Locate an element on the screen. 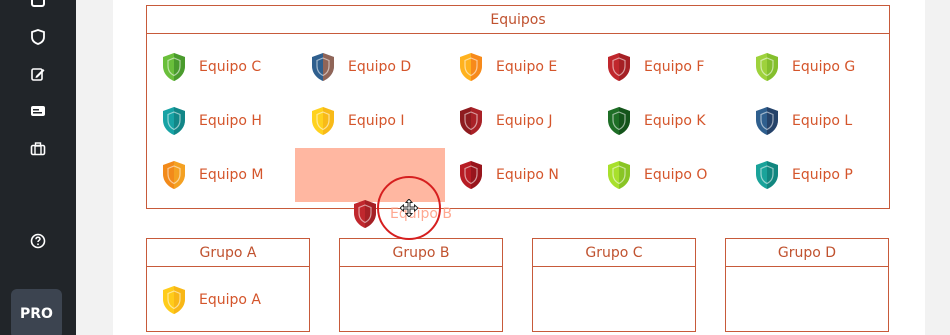 This screenshot has height=335, width=950. team-item: Equipo P is located at coordinates (803, 175).